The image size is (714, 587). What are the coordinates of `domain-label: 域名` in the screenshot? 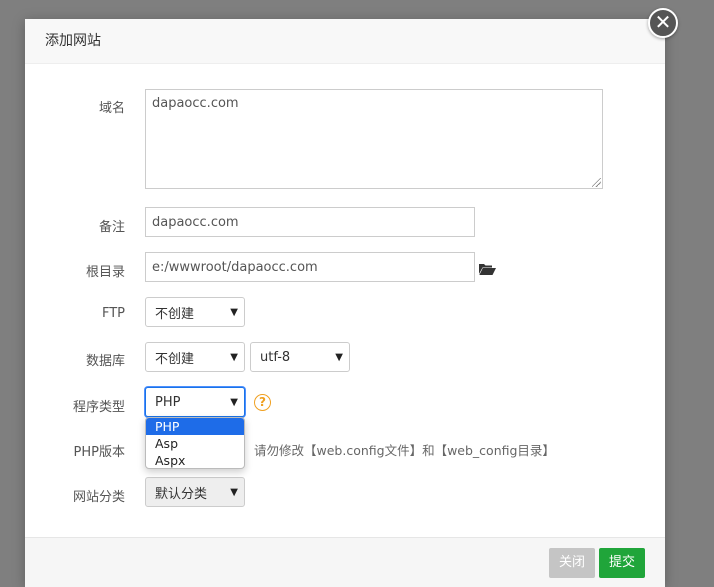 It's located at (111, 108).